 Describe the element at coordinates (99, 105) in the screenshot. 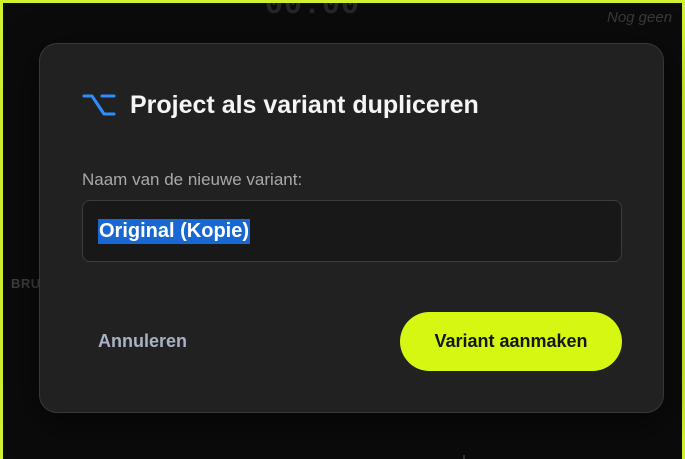

I see `branch-icon` at that location.